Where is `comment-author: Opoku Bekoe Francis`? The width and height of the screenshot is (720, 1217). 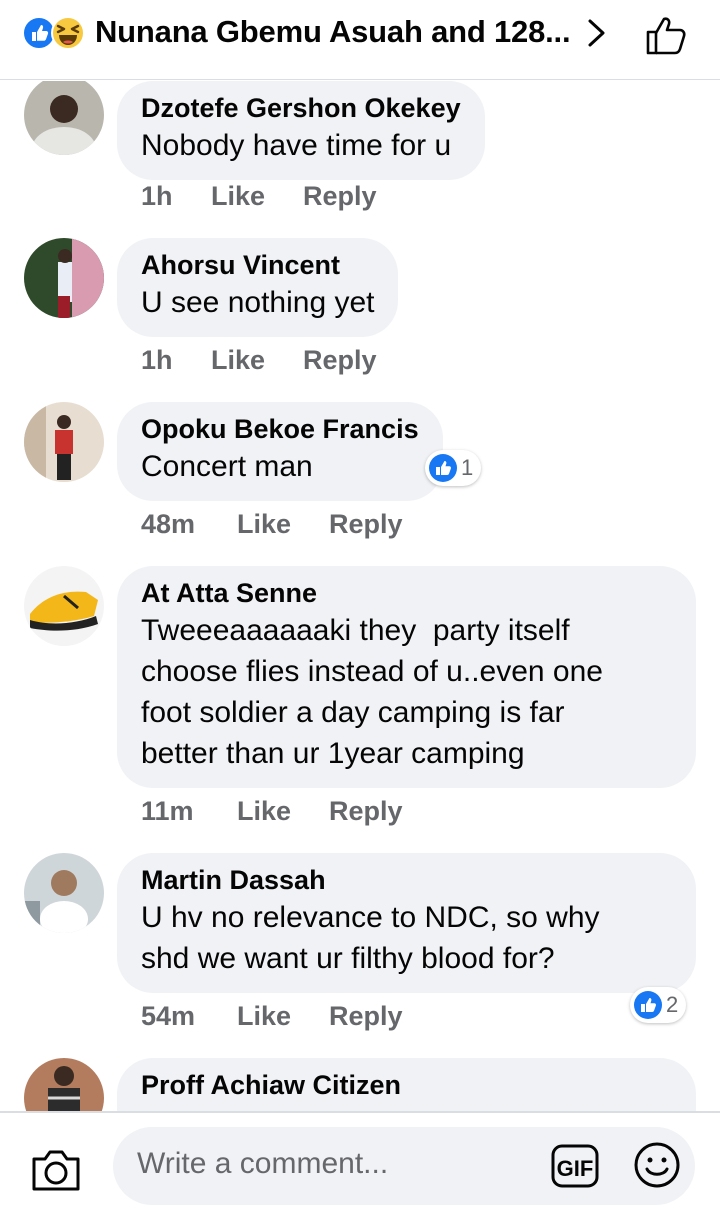
comment-author: Opoku Bekoe Francis is located at coordinates (280, 429).